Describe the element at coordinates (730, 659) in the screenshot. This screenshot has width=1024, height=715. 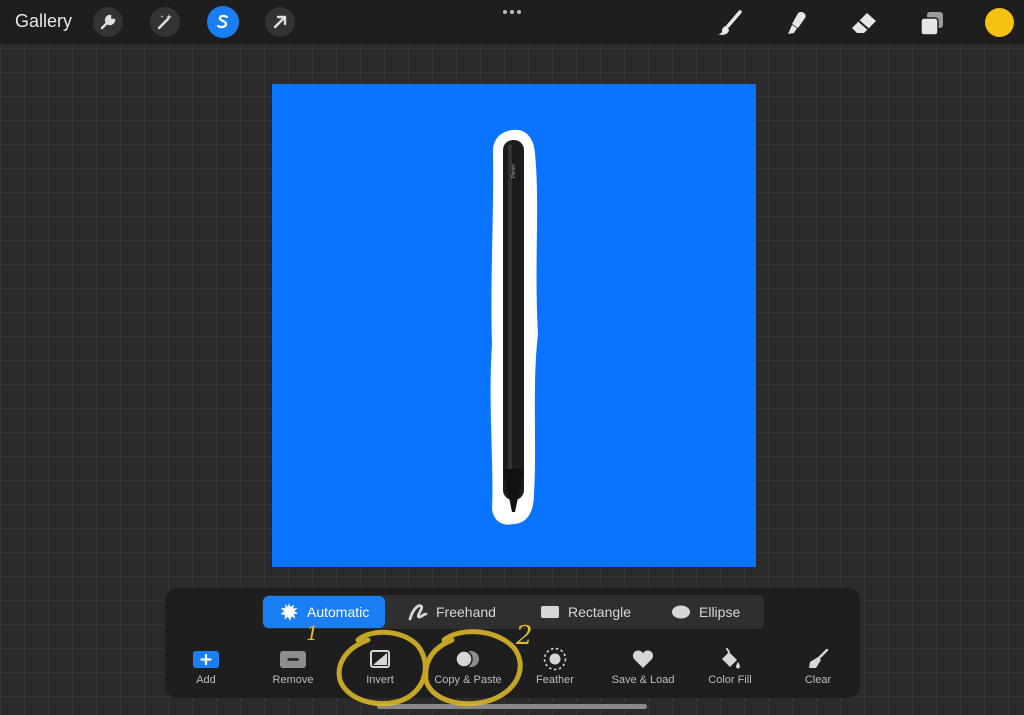
I see `fill-bucket-icon` at that location.